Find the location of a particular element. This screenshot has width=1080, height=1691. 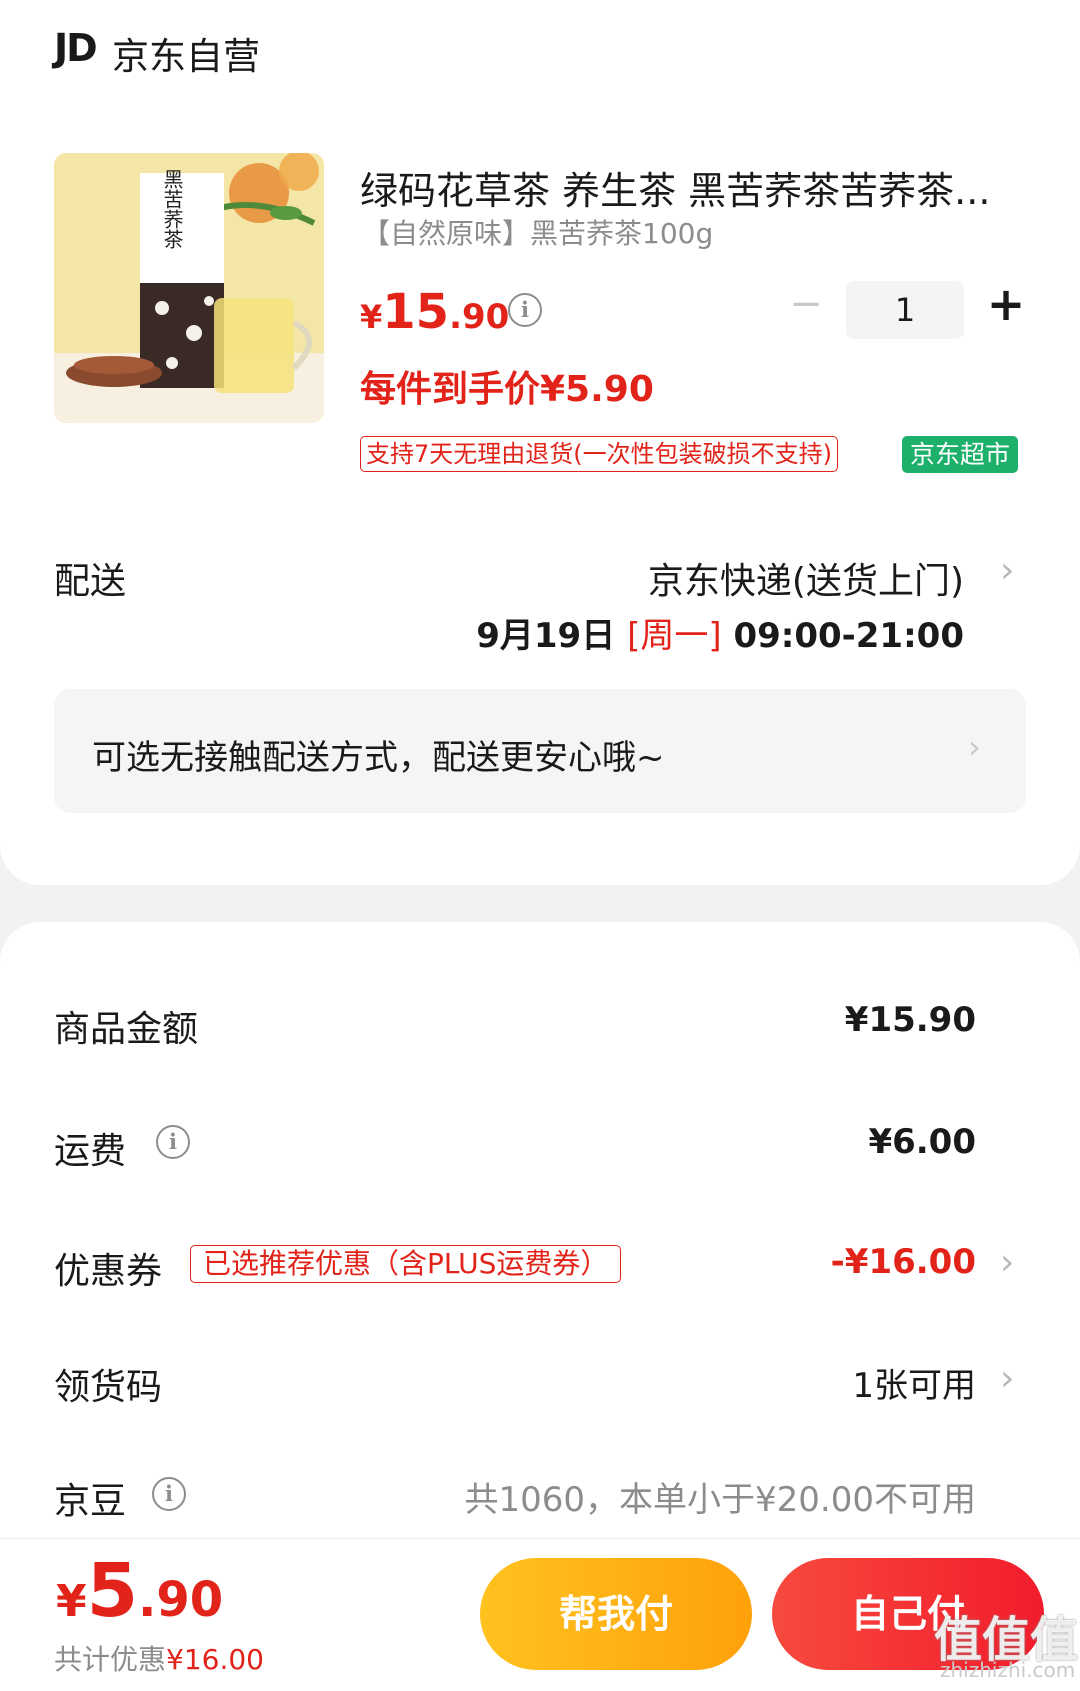

coupon-value: -¥16.00 is located at coordinates (903, 1262).